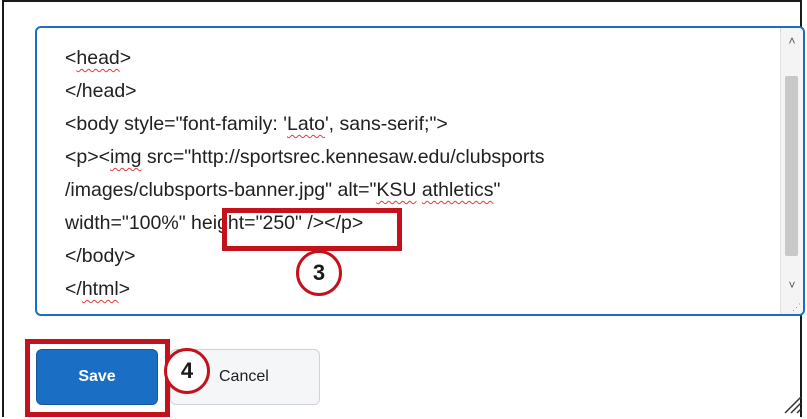 This screenshot has width=807, height=419. What do you see at coordinates (88, 157) in the screenshot?
I see `code-token: <p><` at bounding box center [88, 157].